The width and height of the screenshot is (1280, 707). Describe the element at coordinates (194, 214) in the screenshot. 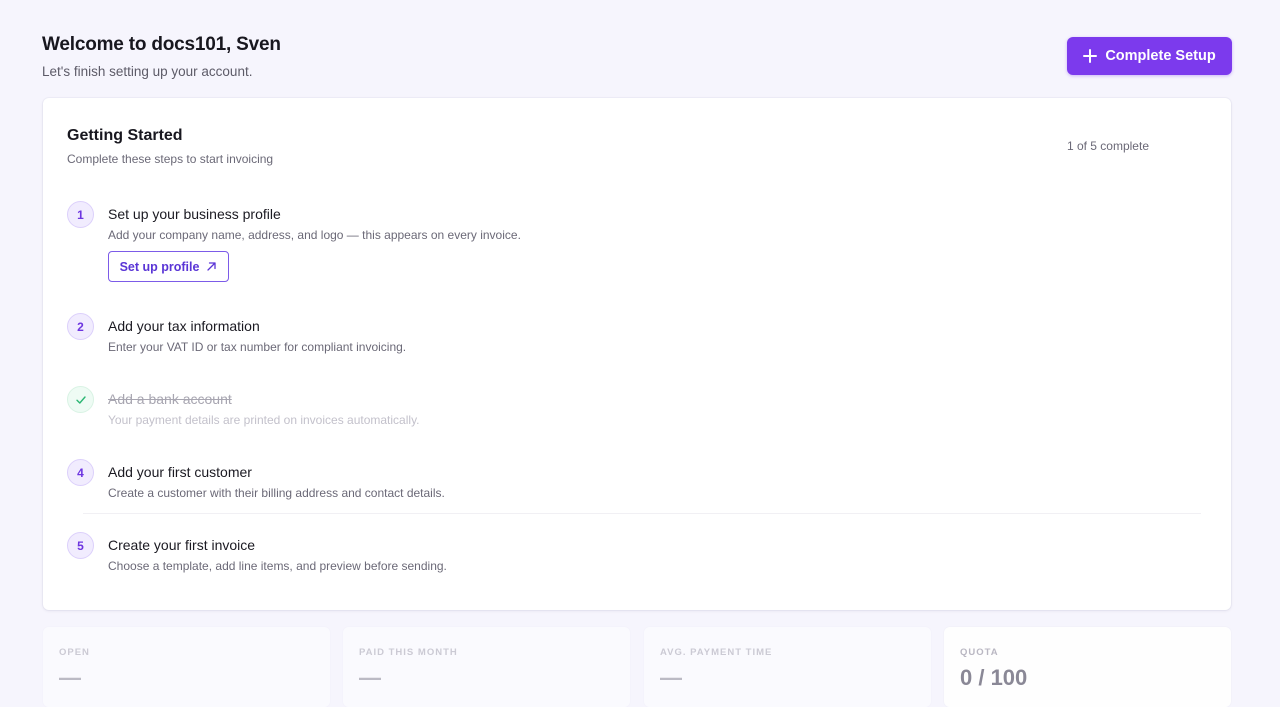

I see `step-title: Set up your business profile` at that location.